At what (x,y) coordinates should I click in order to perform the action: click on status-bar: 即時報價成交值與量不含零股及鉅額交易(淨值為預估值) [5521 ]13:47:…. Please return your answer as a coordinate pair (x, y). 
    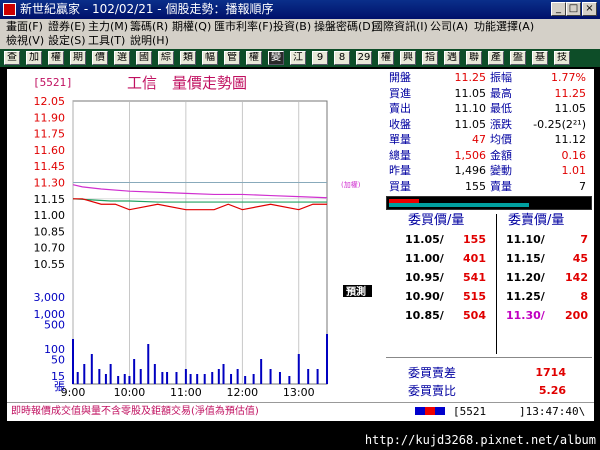
    Looking at the image, I should click on (300, 411).